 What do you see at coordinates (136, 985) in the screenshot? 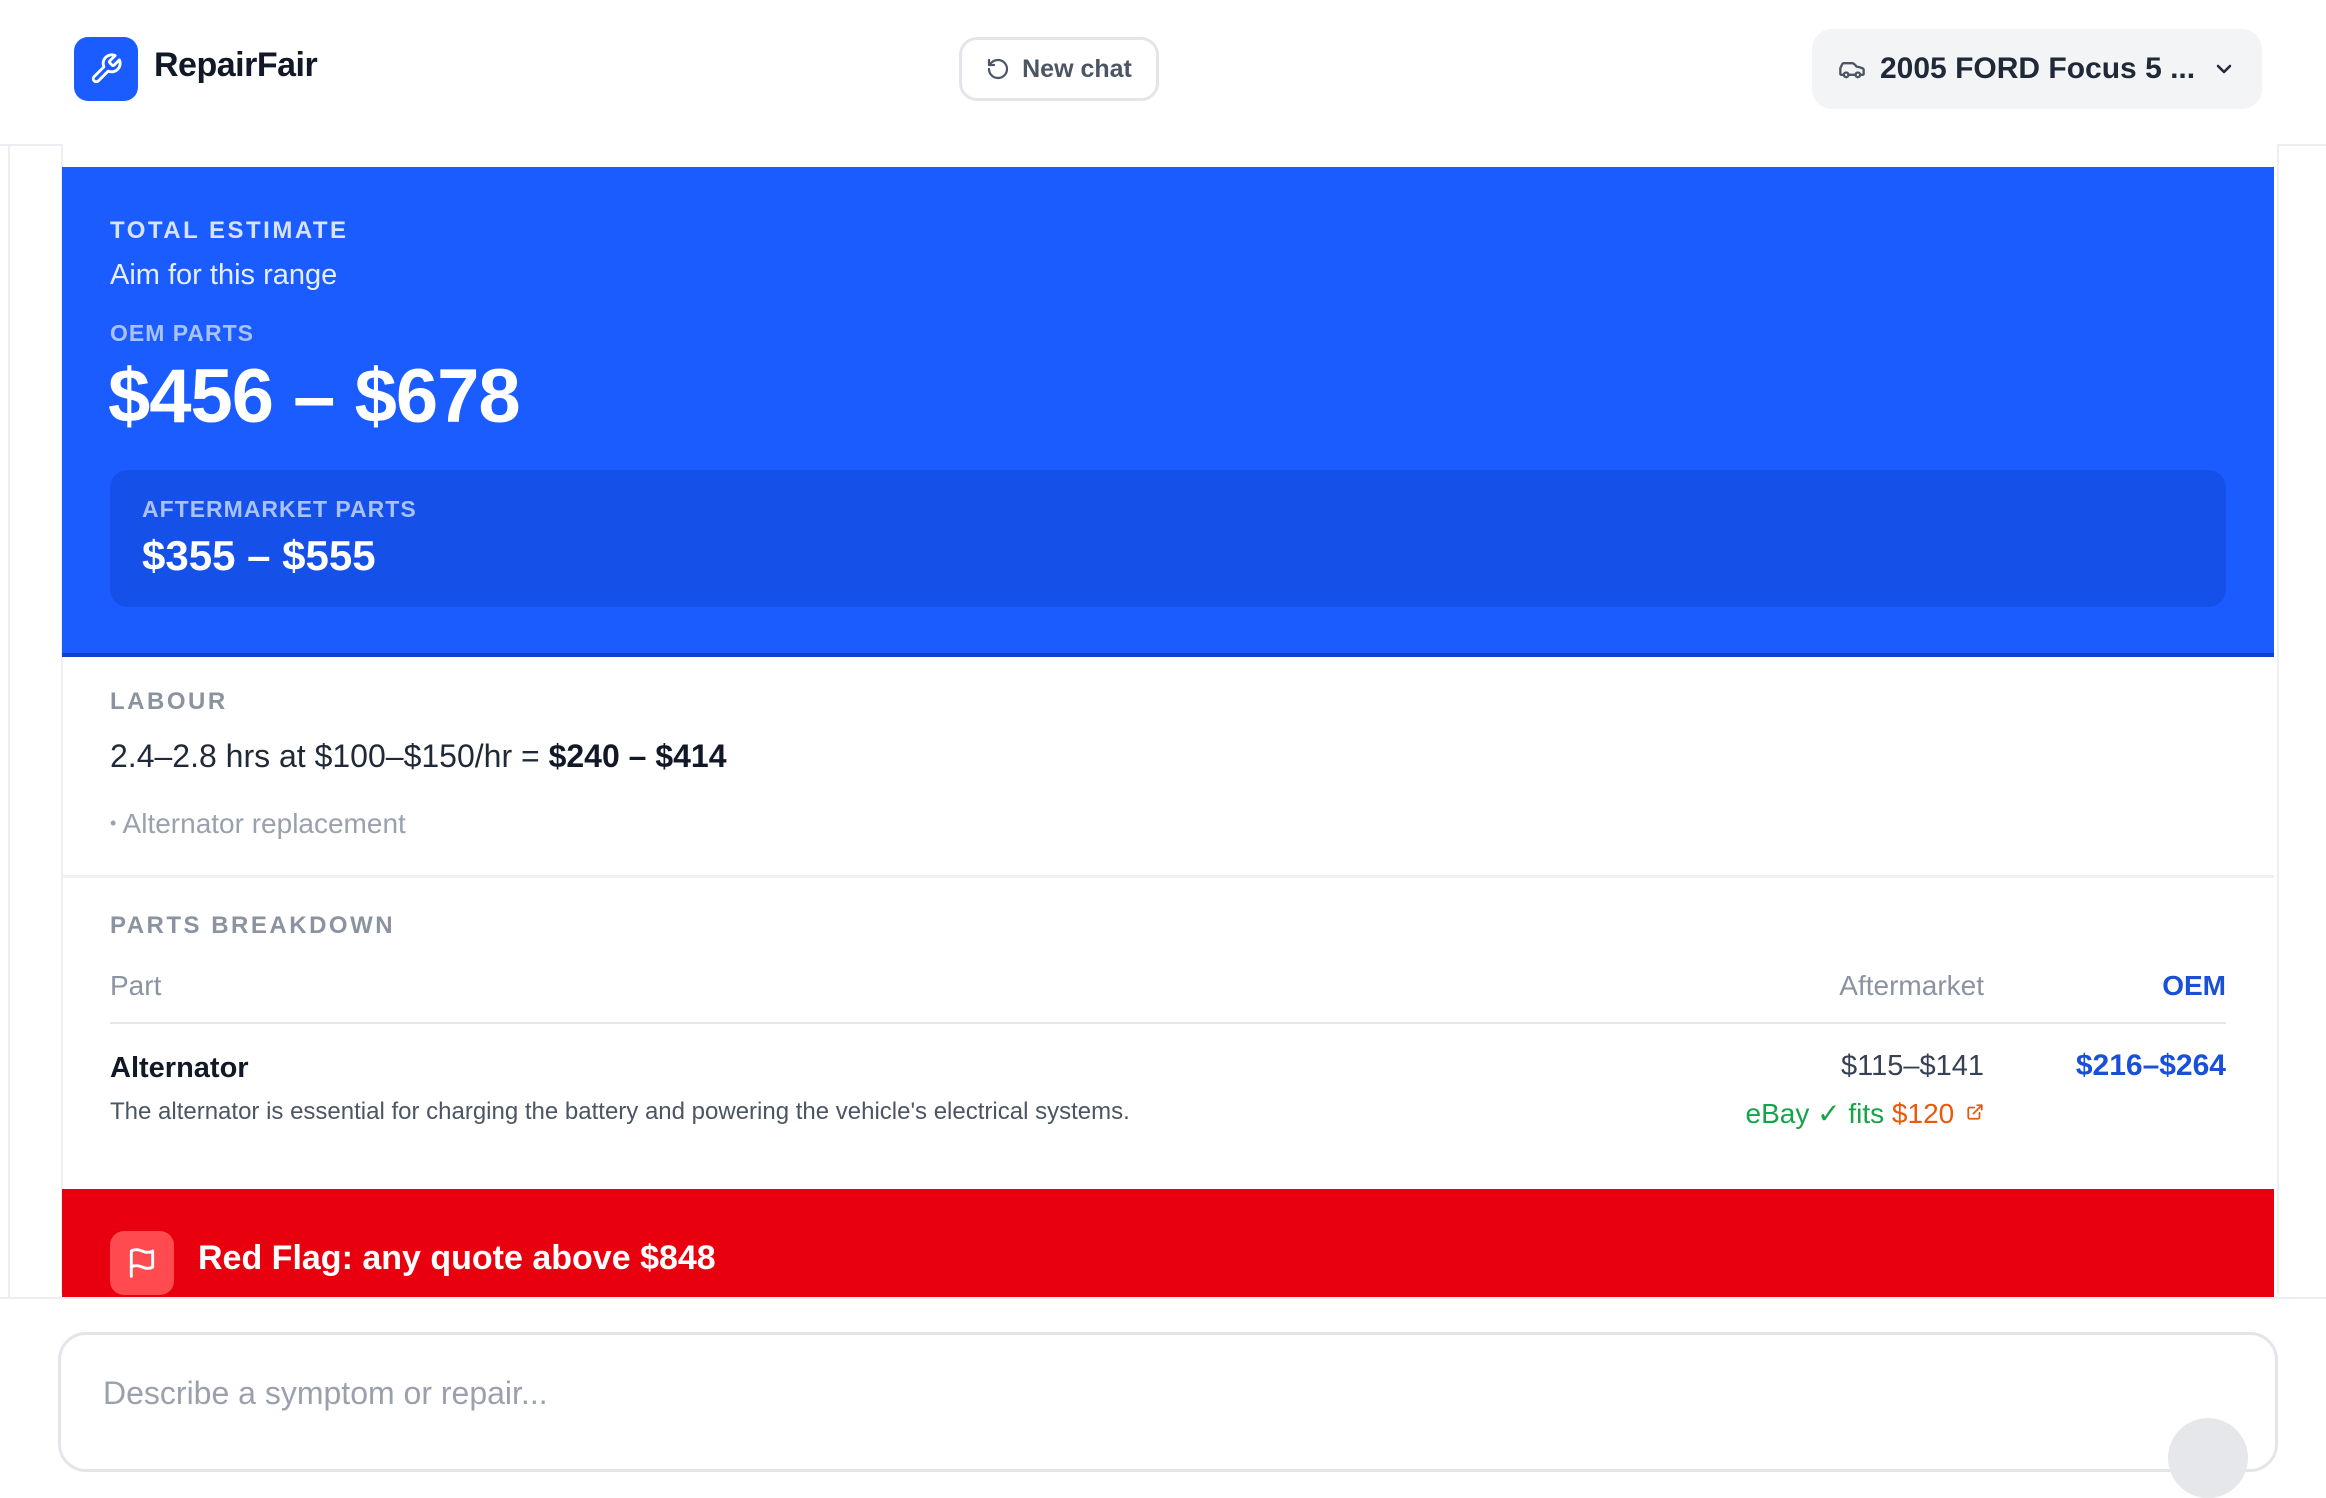
I see `column-header-part: Part` at bounding box center [136, 985].